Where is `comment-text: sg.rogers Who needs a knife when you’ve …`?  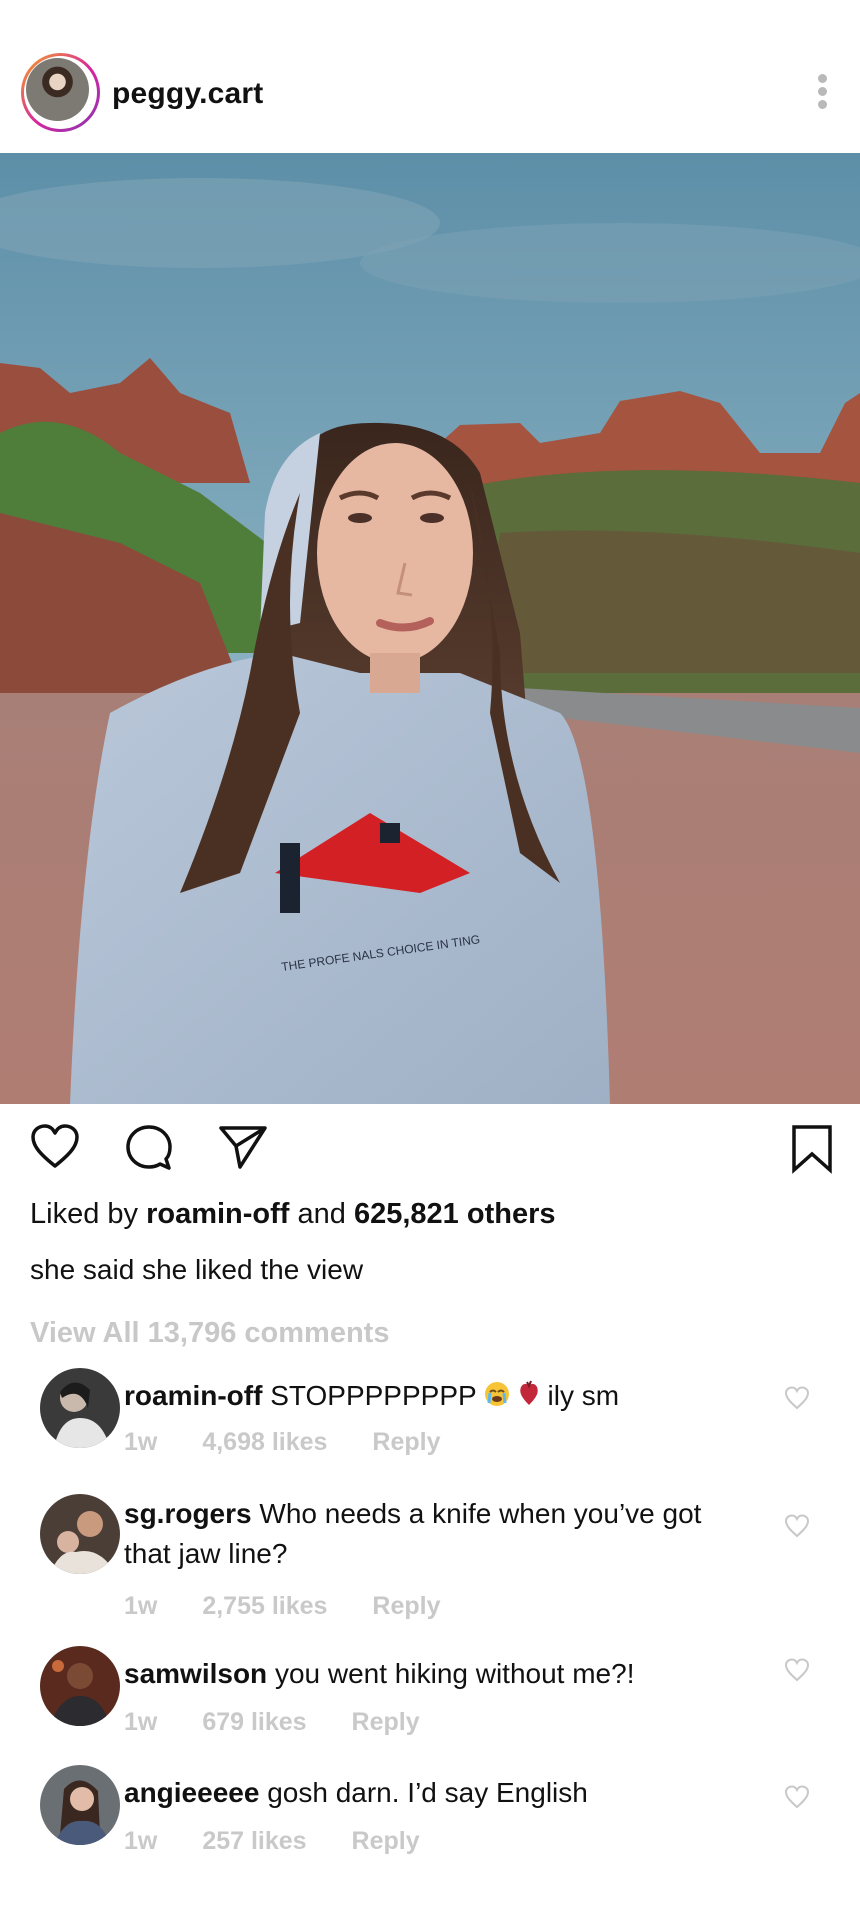
comment-text: sg.rogers Who needs a knife when you’ve … is located at coordinates (434, 1534).